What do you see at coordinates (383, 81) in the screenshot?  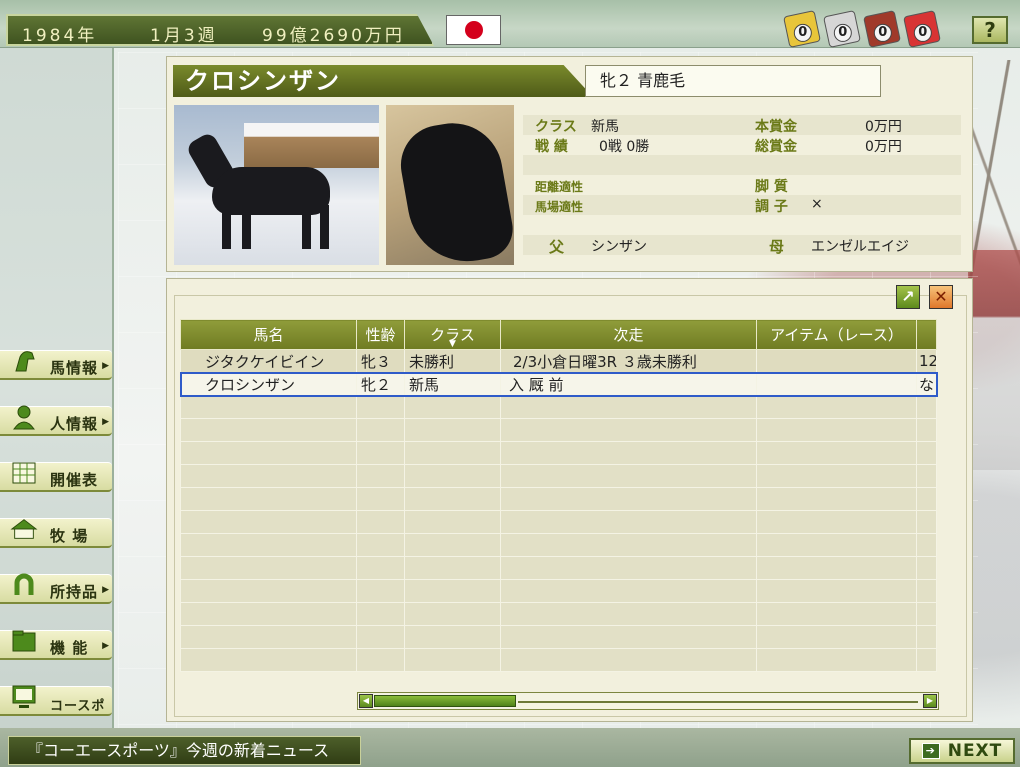 I see `horse-name: クロシンザン` at bounding box center [383, 81].